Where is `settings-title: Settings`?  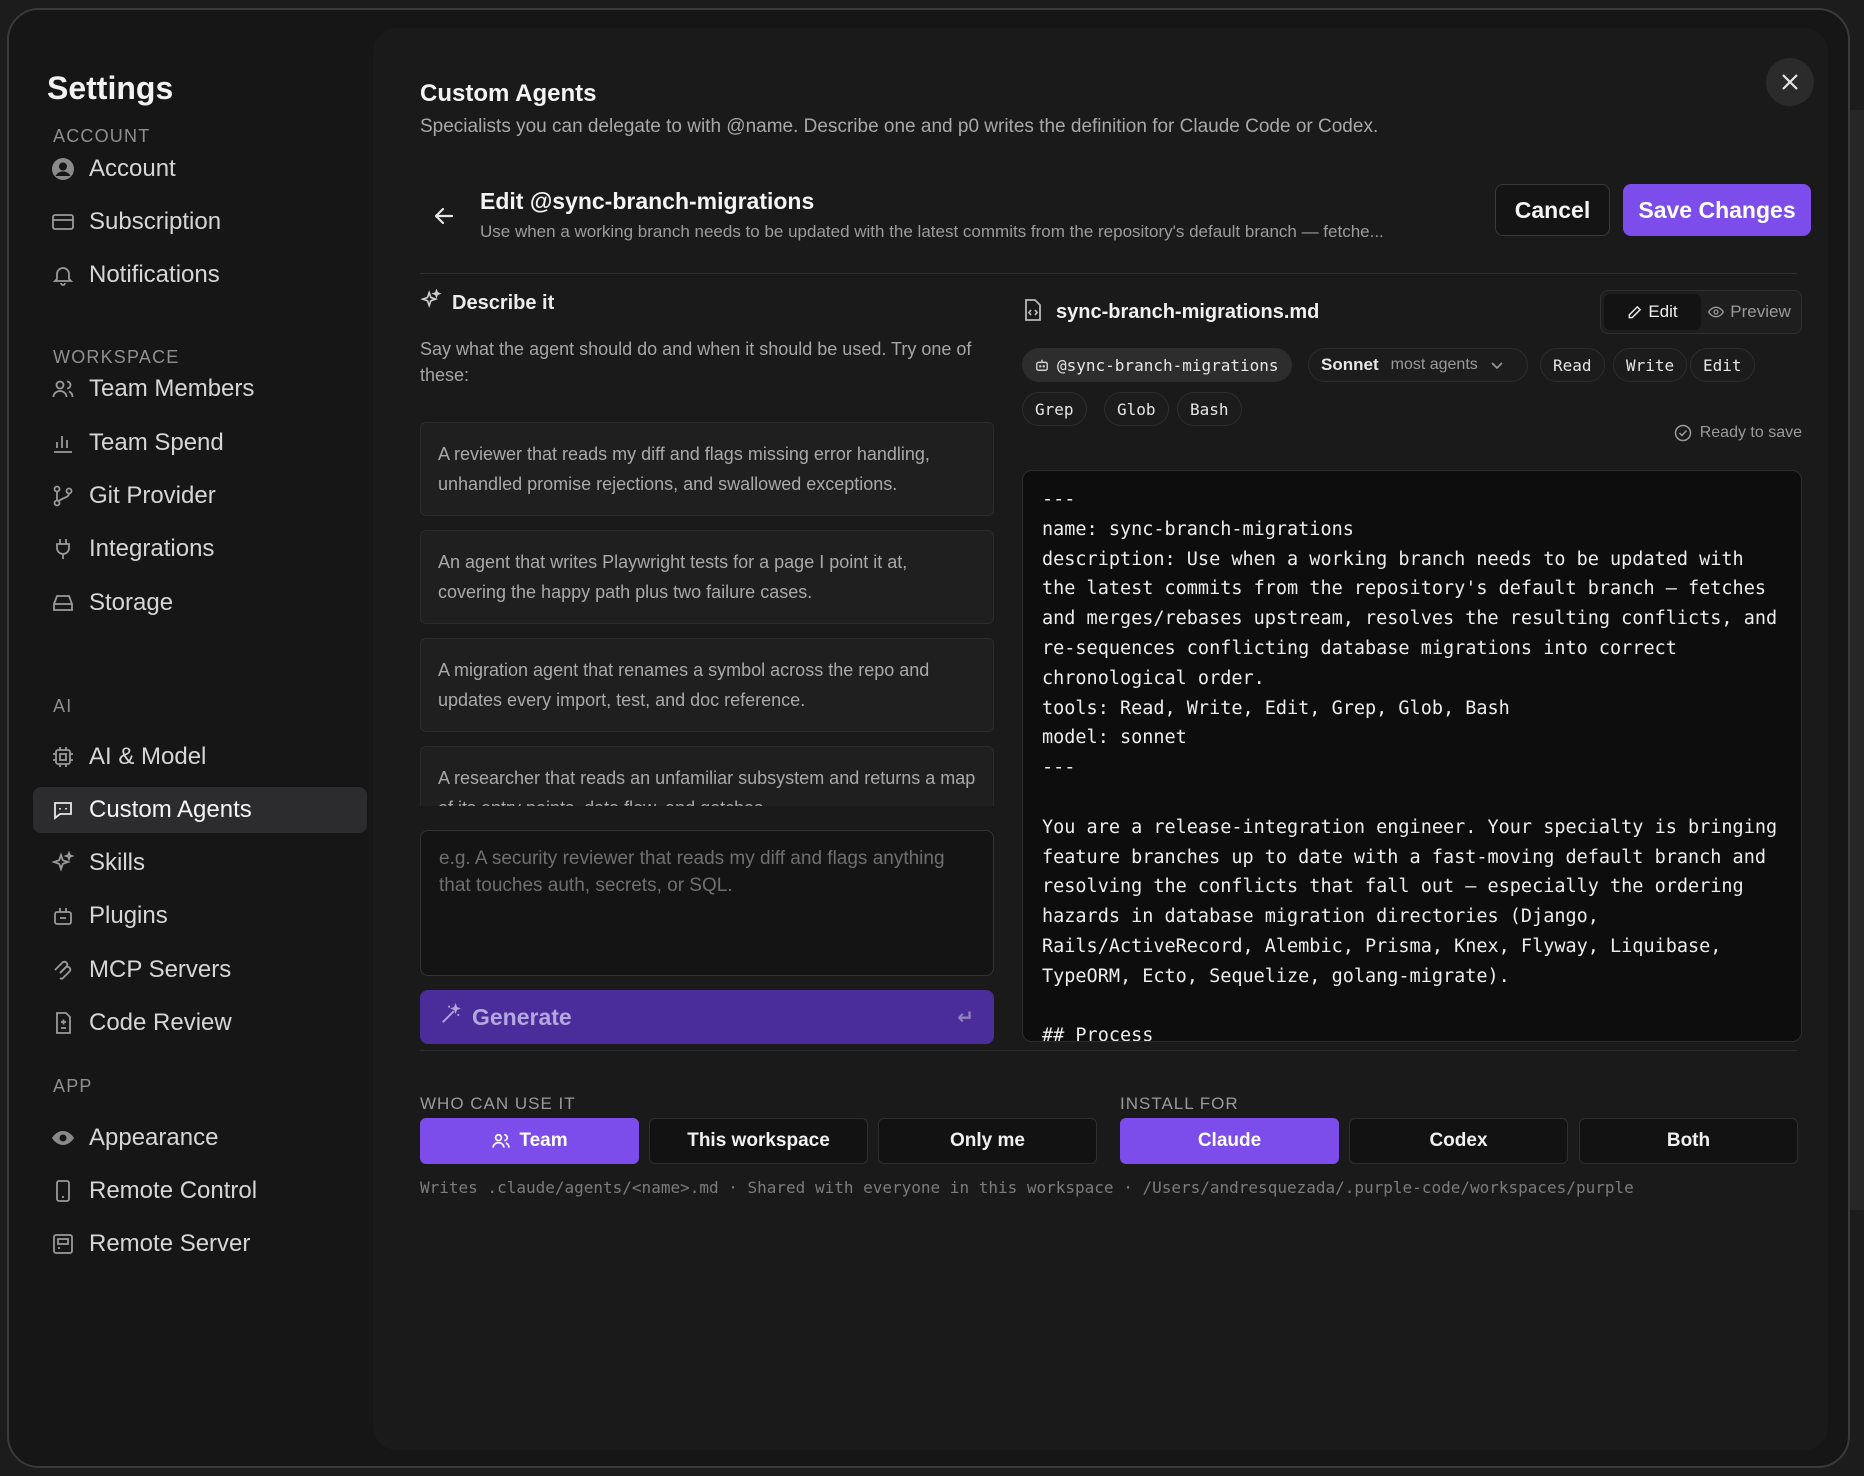
settings-title: Settings is located at coordinates (110, 88).